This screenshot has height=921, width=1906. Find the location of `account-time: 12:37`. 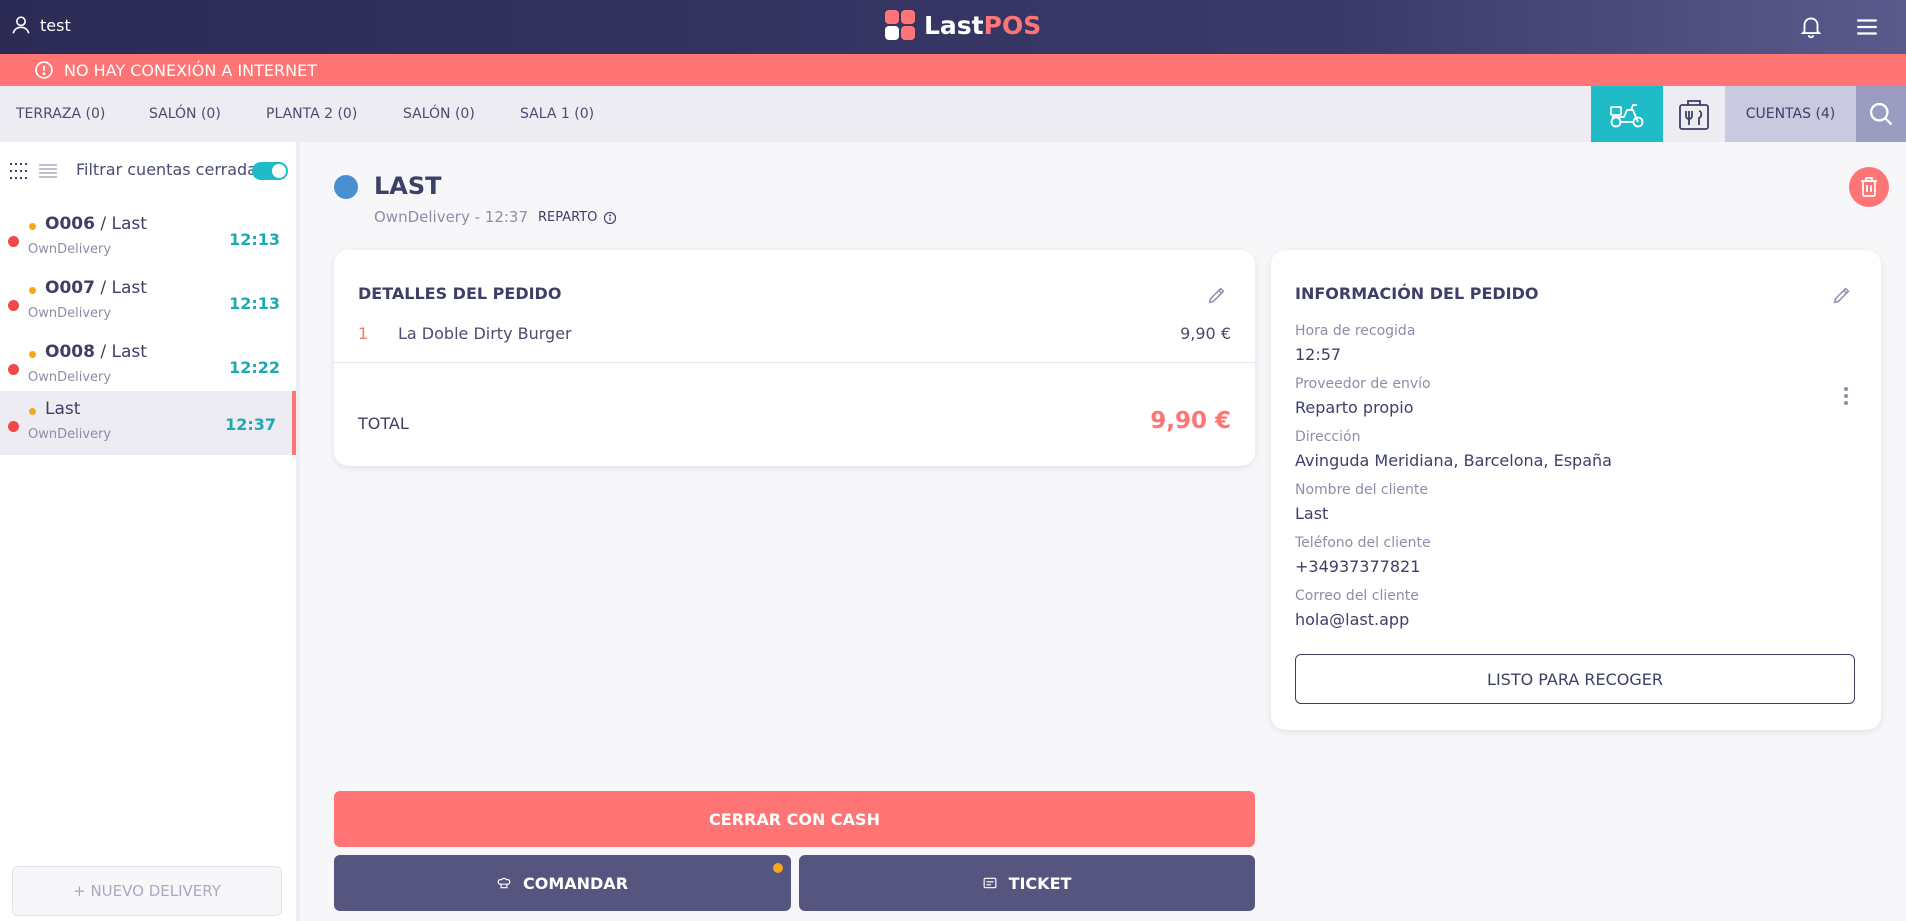

account-time: 12:37 is located at coordinates (250, 424).